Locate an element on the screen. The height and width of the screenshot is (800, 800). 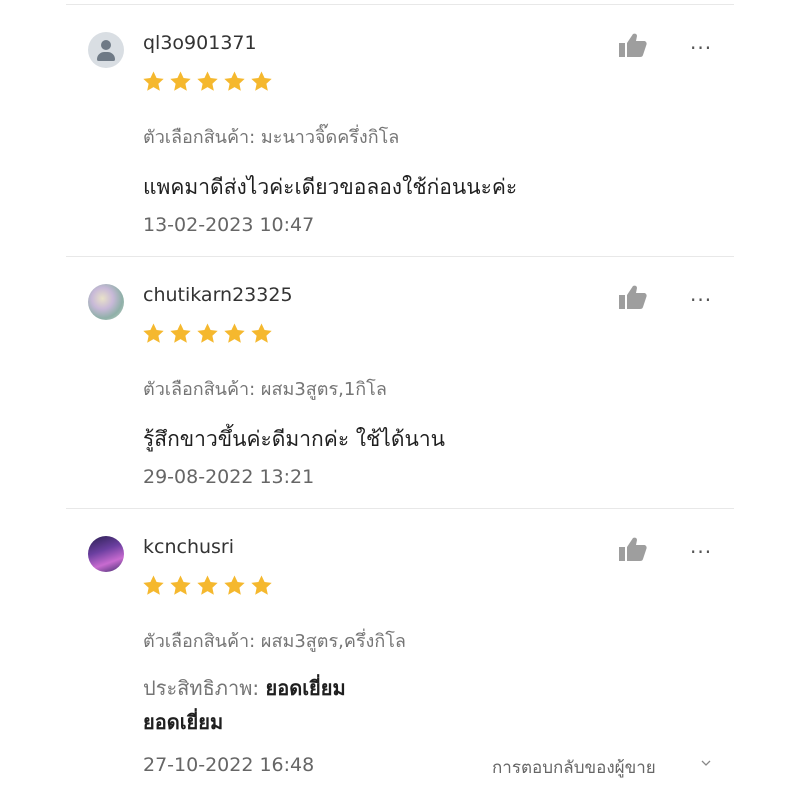
default-user-icon is located at coordinates (106, 50).